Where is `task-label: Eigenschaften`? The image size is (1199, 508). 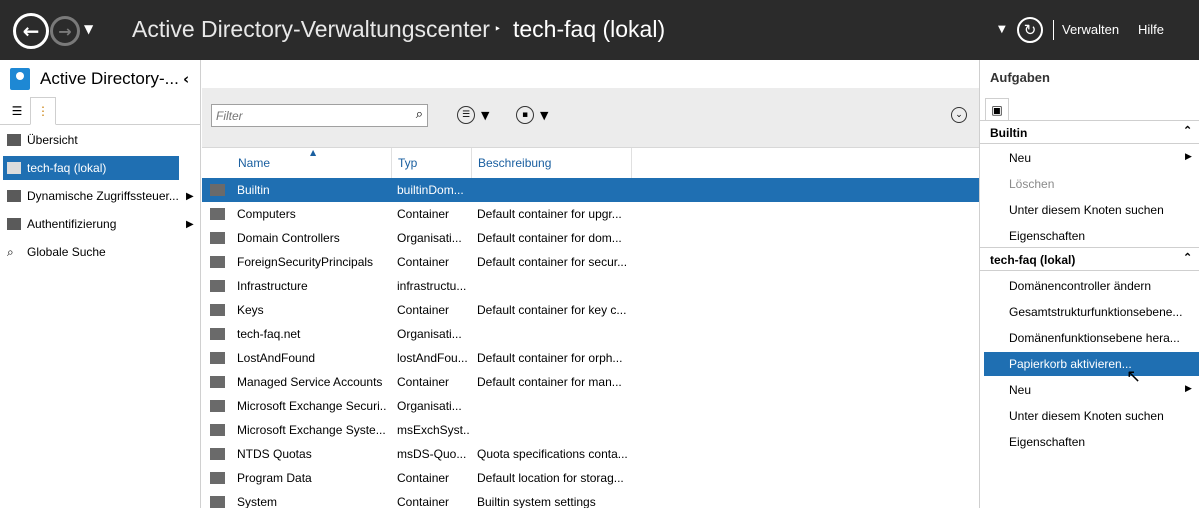 task-label: Eigenschaften is located at coordinates (1047, 442).